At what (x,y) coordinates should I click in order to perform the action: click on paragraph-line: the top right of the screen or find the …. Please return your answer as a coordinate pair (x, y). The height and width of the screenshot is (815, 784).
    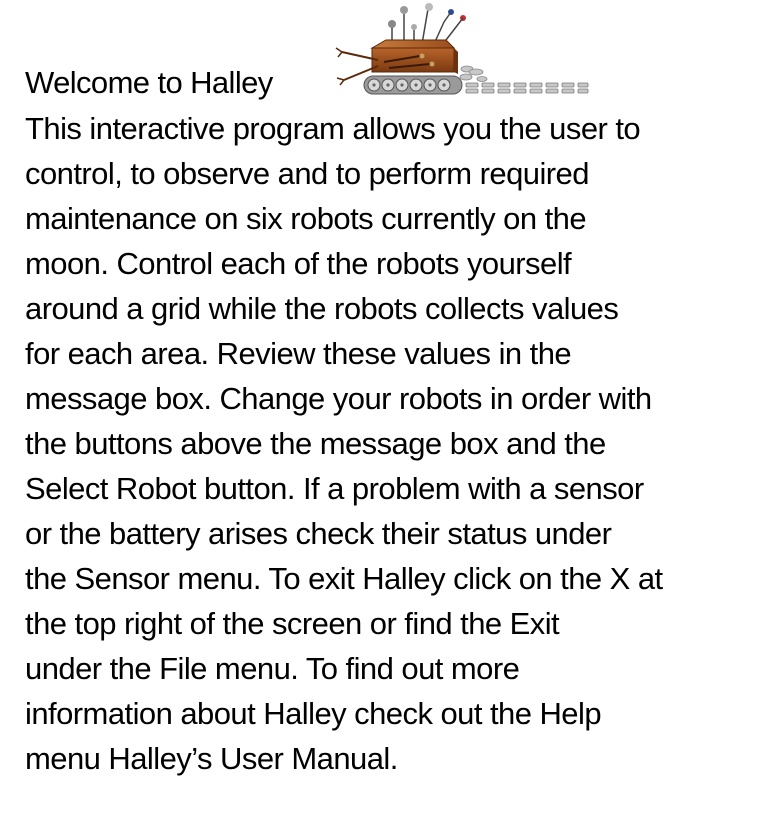
    Looking at the image, I should click on (292, 623).